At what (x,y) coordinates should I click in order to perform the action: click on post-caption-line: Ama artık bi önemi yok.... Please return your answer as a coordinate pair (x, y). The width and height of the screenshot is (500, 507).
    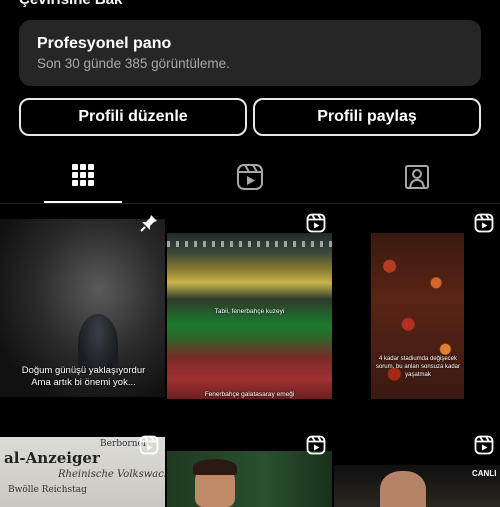
    Looking at the image, I should click on (83, 382).